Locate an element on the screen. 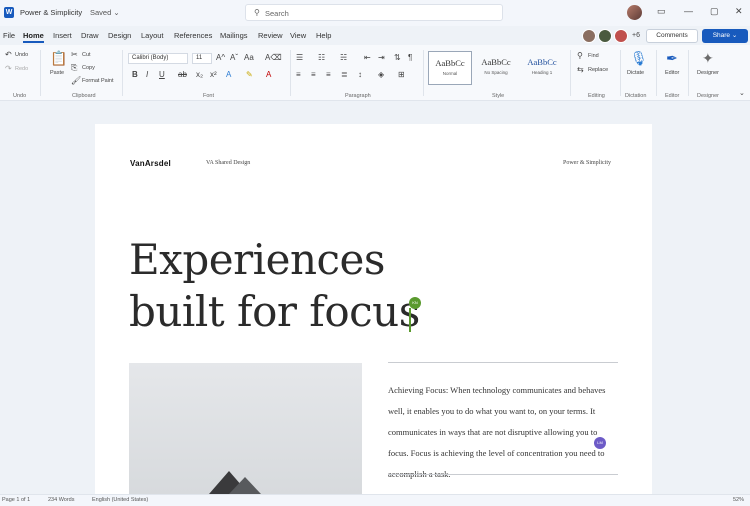 The width and height of the screenshot is (750, 506). group-label-clipboard: Clipboard is located at coordinates (84, 96).